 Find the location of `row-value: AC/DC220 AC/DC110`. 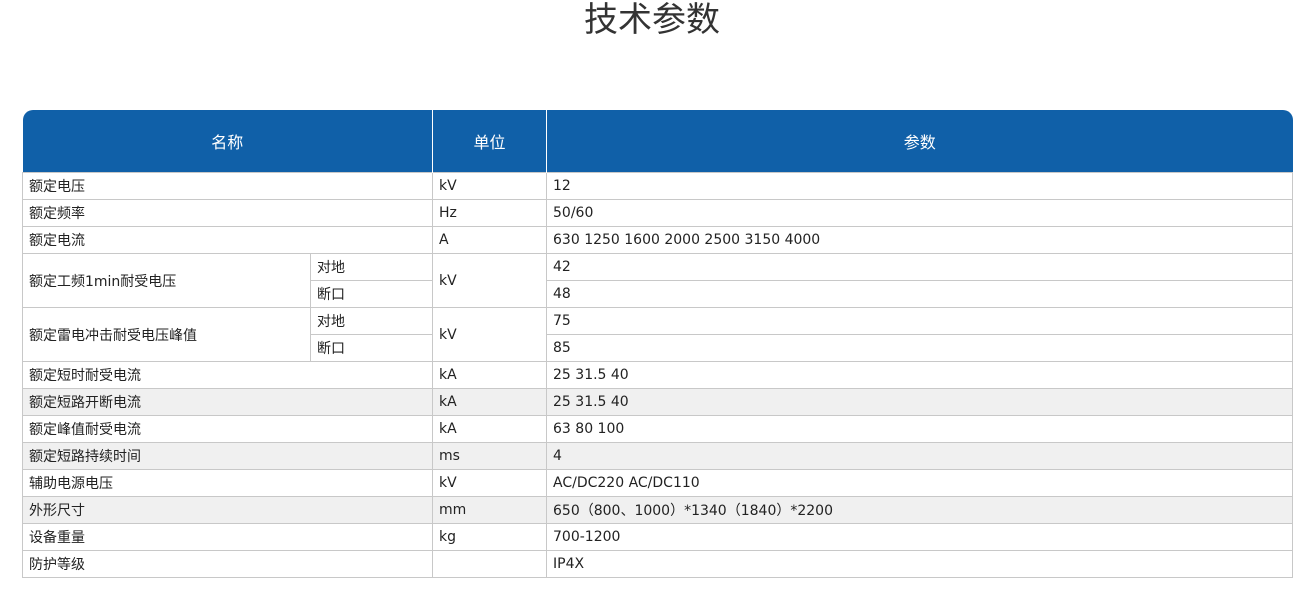

row-value: AC/DC220 AC/DC110 is located at coordinates (920, 483).